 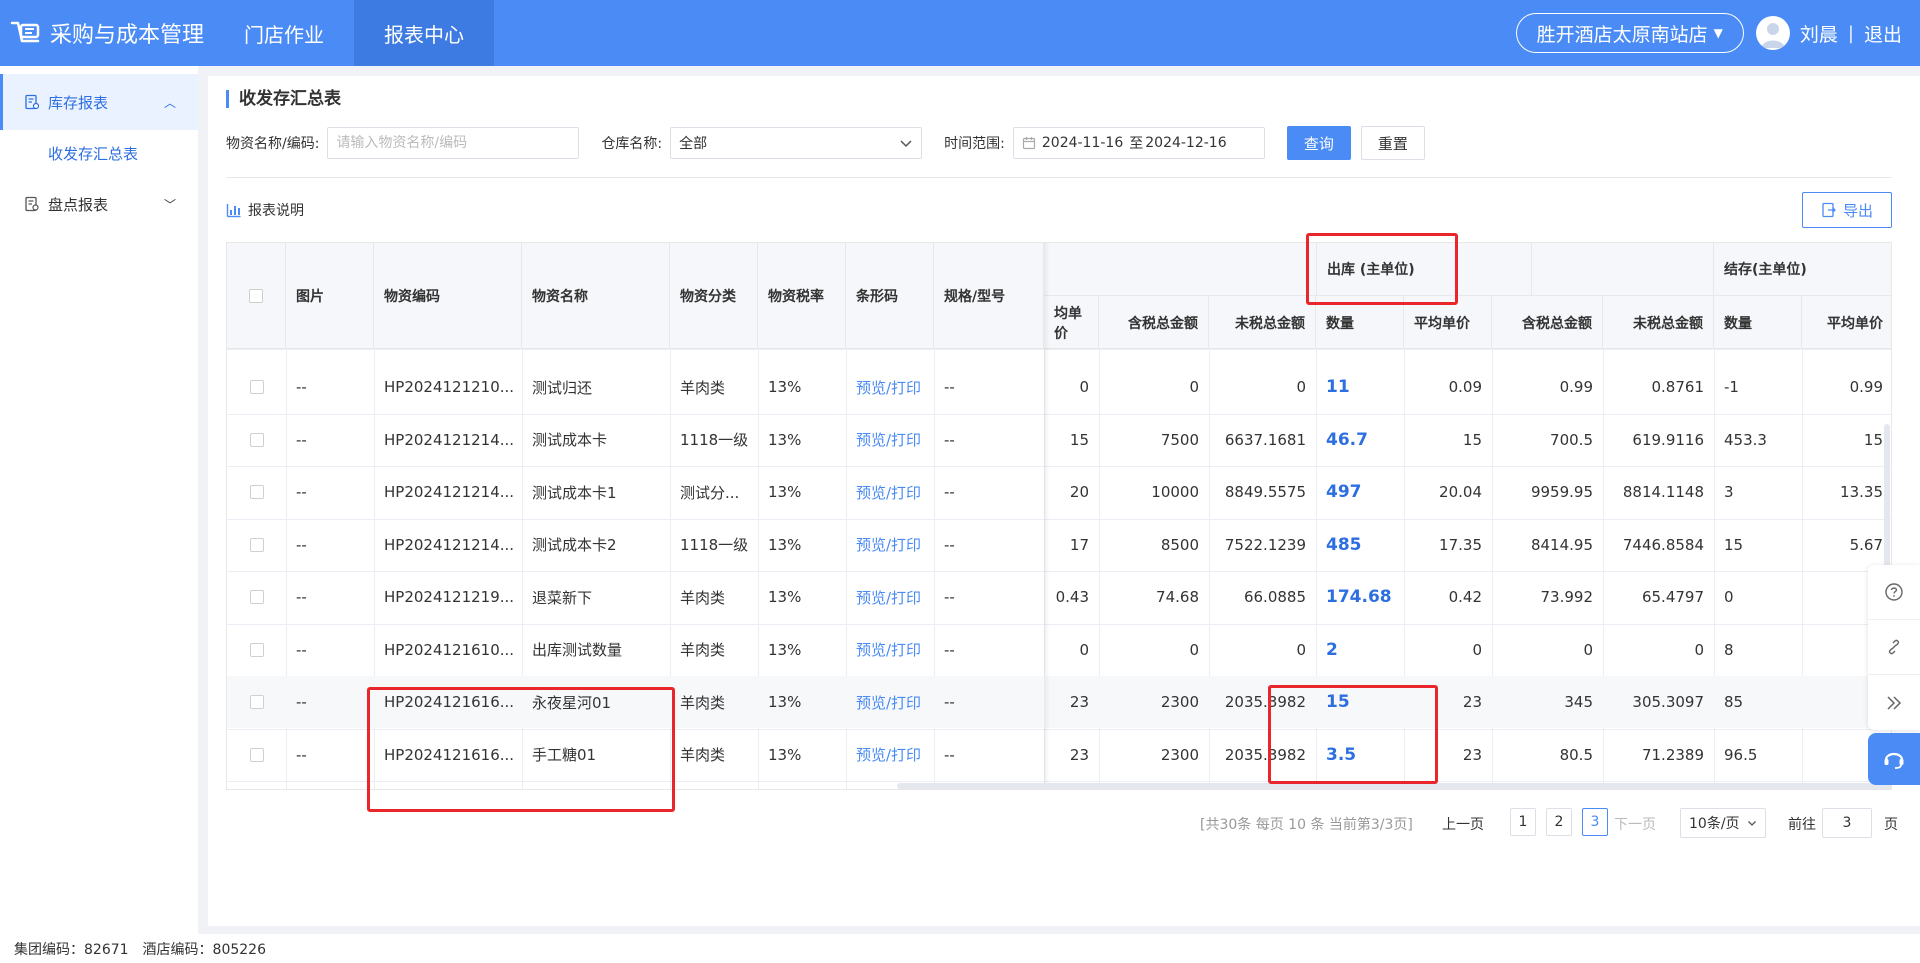 What do you see at coordinates (25, 32) in the screenshot?
I see `app-logo-icon` at bounding box center [25, 32].